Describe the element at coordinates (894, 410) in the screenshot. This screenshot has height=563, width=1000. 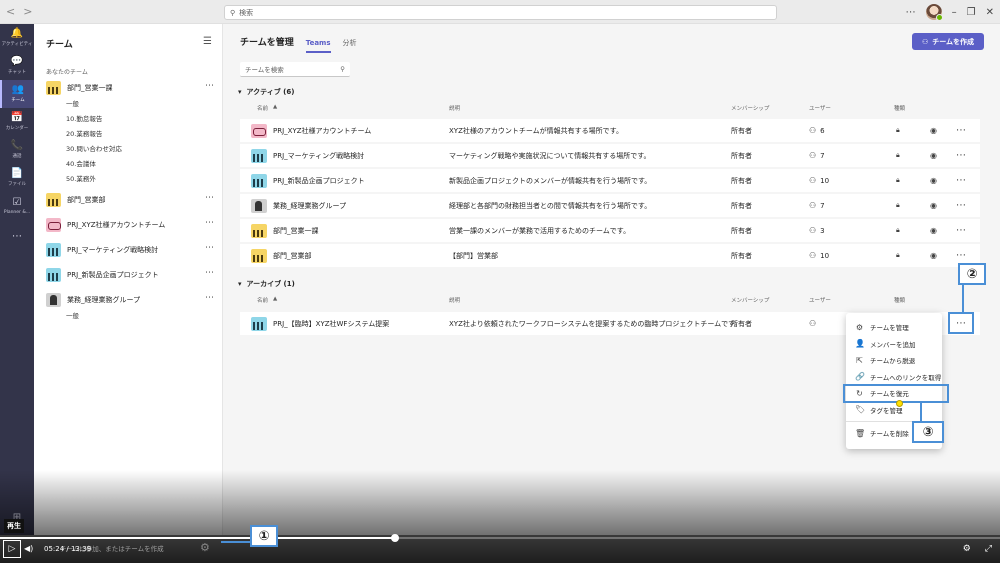
I see `menu-item-tag: 🏷 タグを管理` at that location.